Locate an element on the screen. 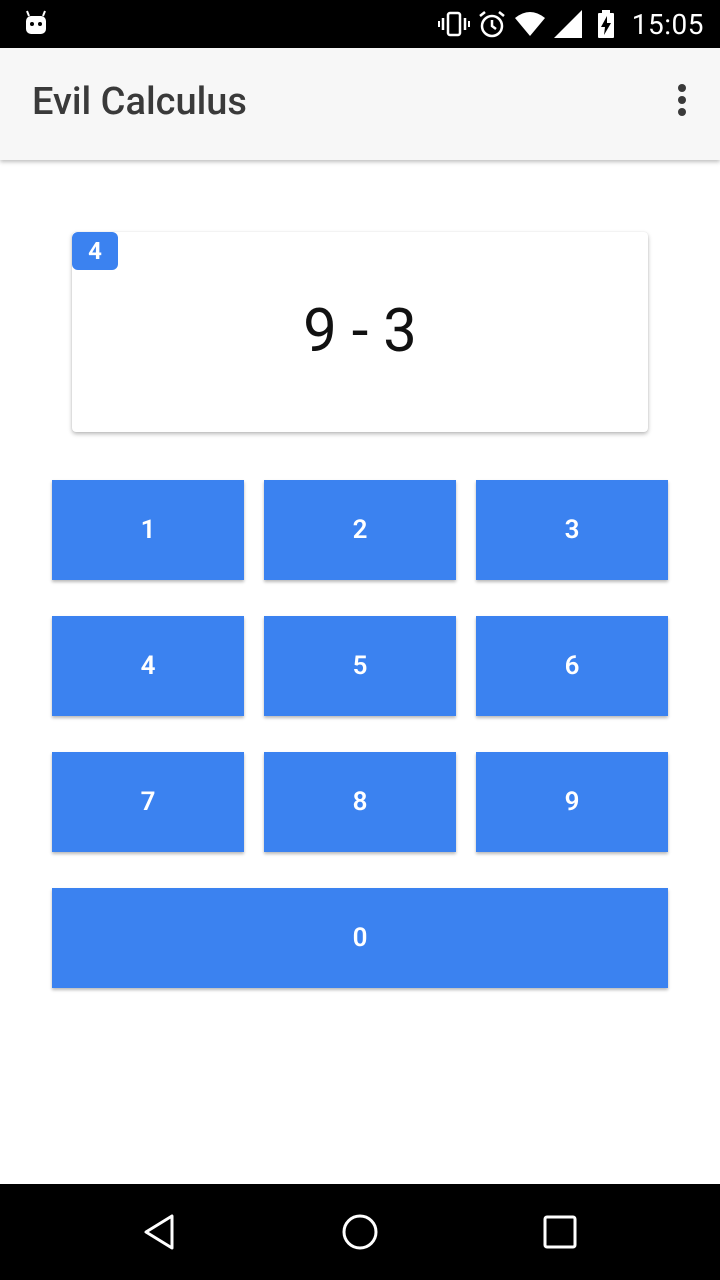  problem-text: 9 - 3 is located at coordinates (360, 330).